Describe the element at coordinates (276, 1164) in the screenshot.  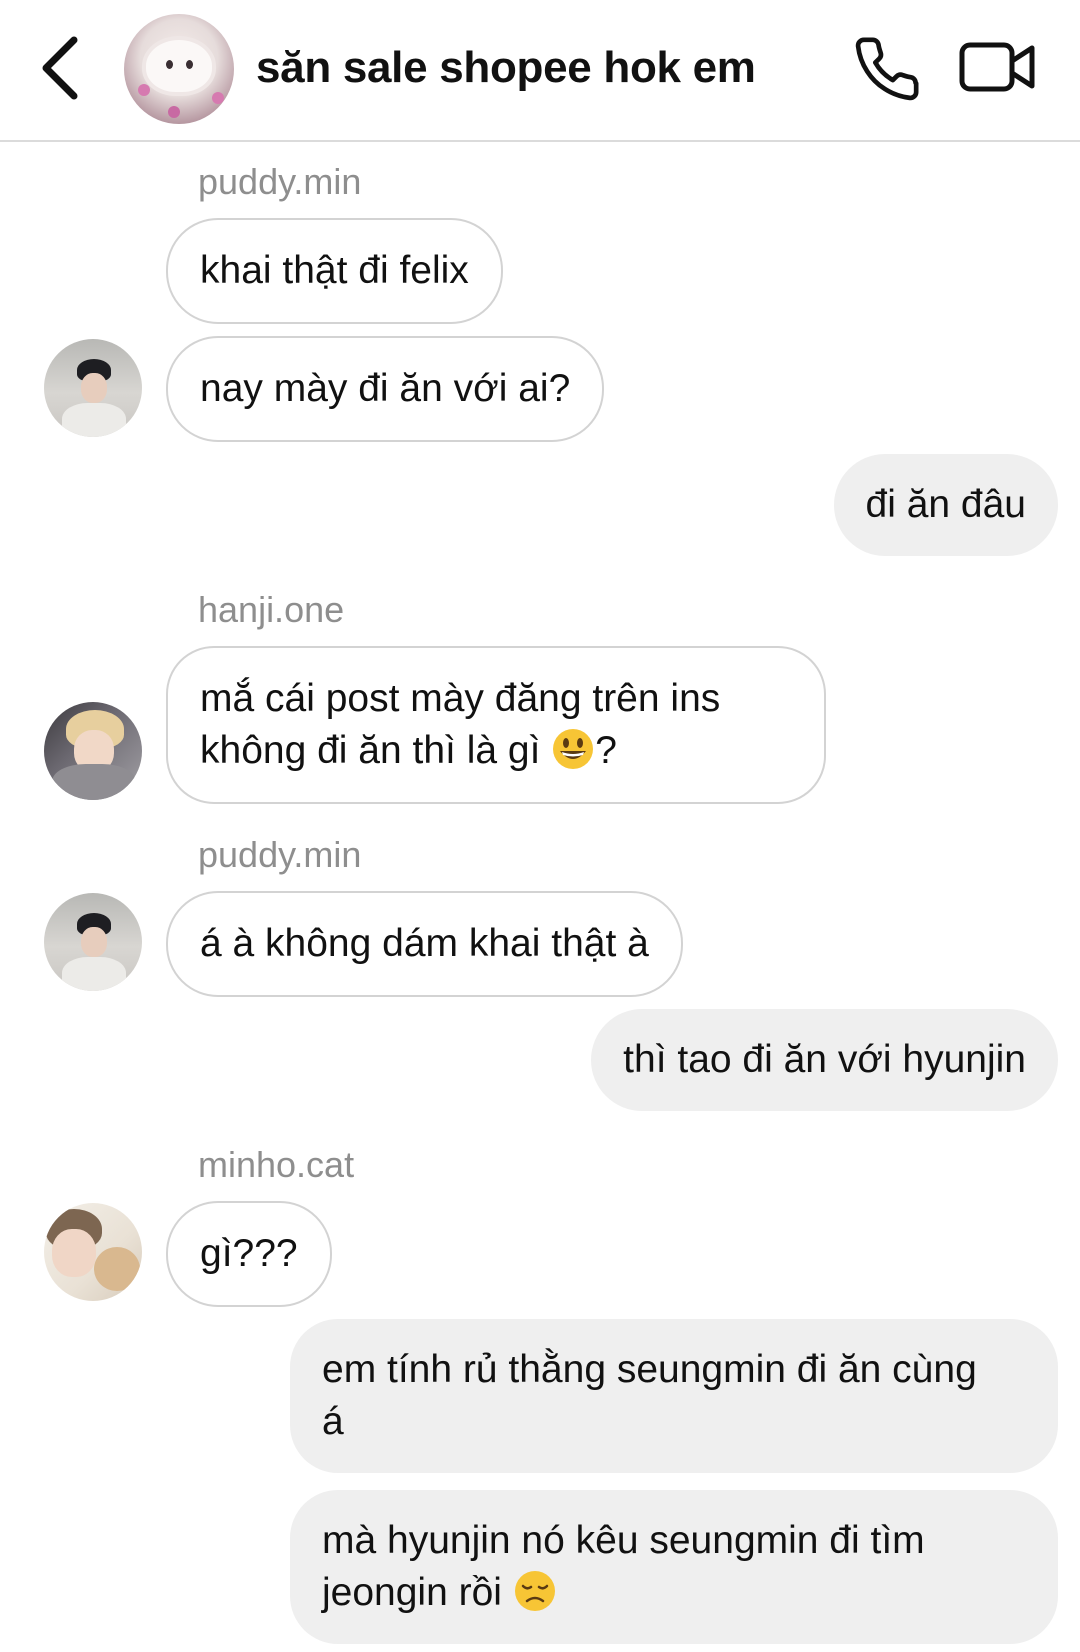
I see `sender-name: minho.cat` at that location.